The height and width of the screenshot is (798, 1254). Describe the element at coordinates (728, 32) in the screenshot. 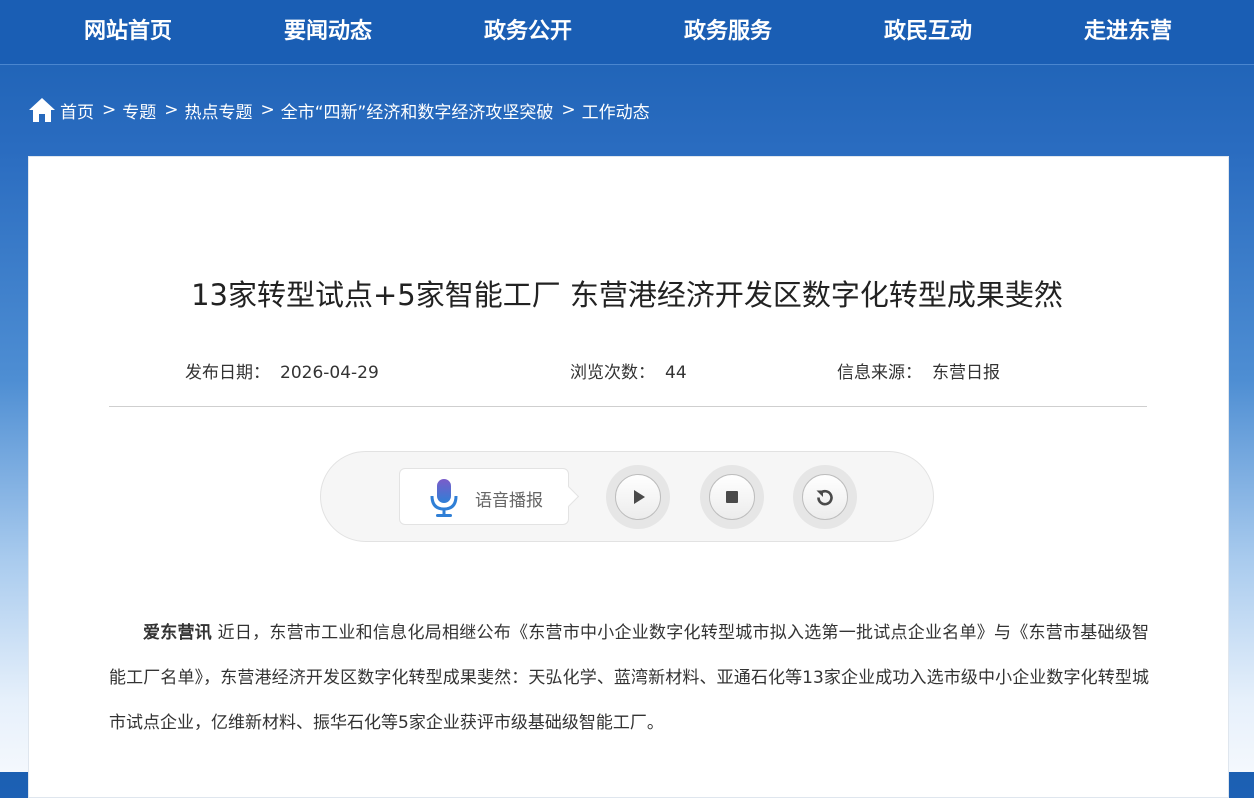

I see `nav-item-gov-service: 政务服务` at that location.